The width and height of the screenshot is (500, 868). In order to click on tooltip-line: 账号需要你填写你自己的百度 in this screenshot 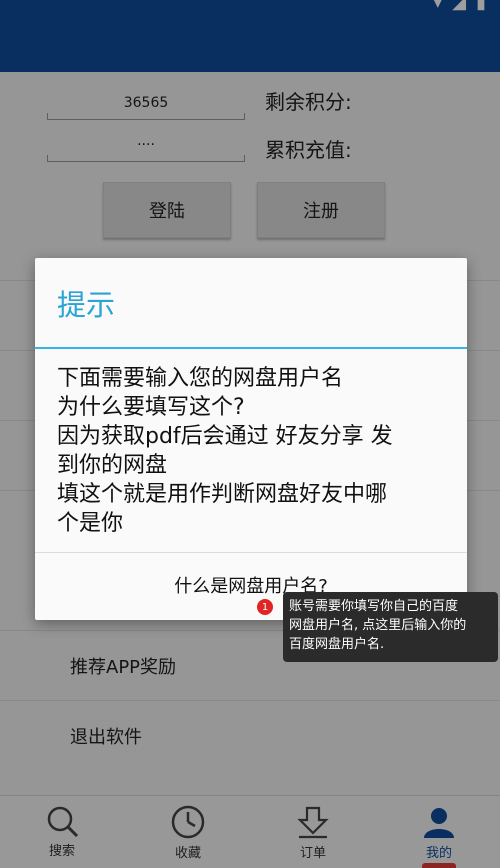, I will do `click(374, 606)`.